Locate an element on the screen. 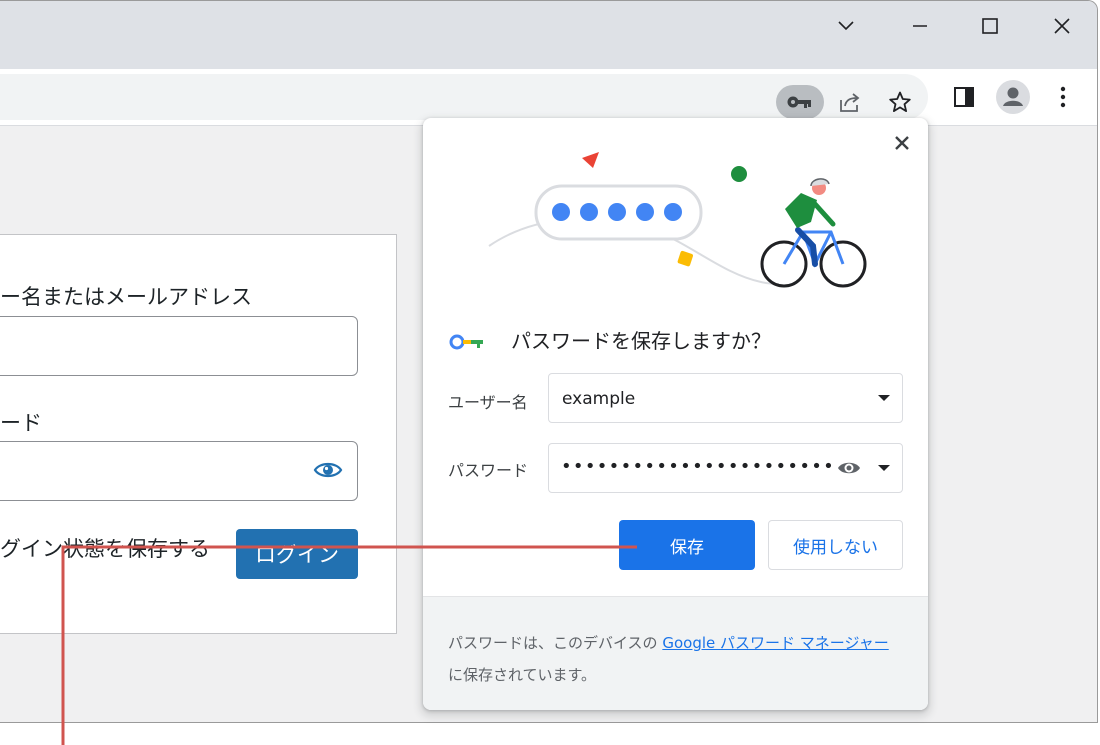  eye-icon is located at coordinates (849, 468).